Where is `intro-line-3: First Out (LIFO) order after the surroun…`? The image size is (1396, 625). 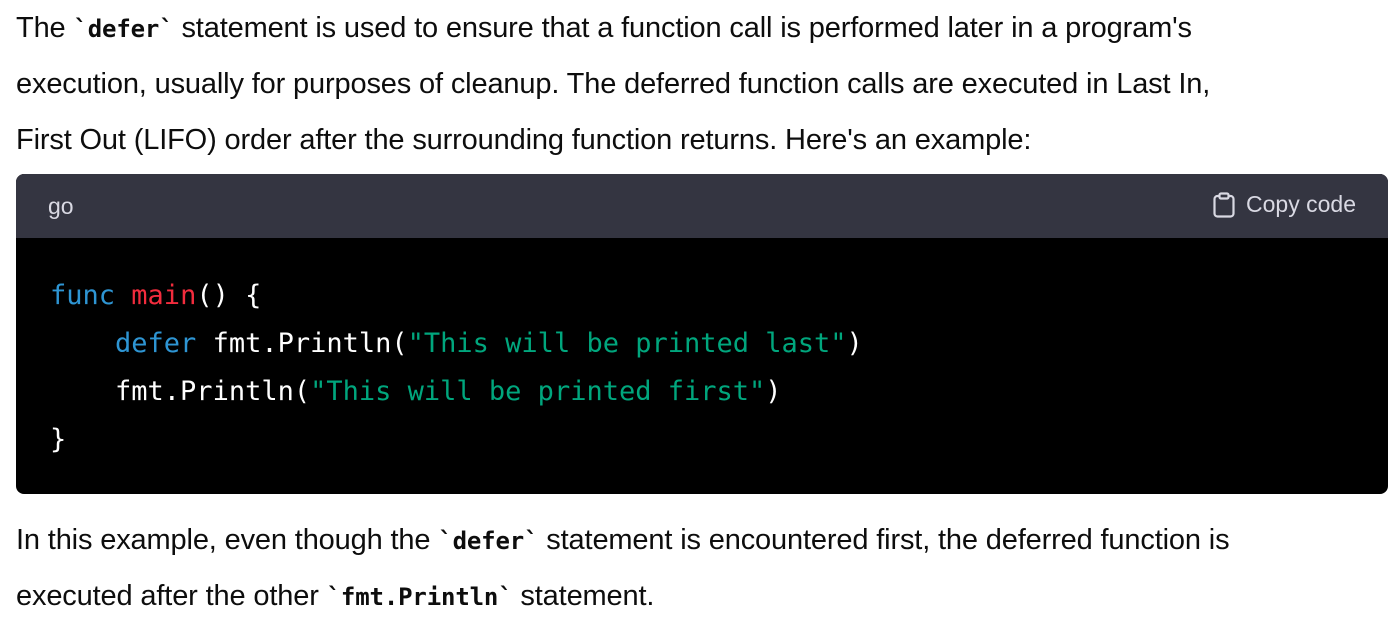 intro-line-3: First Out (LIFO) order after the surroun… is located at coordinates (524, 140).